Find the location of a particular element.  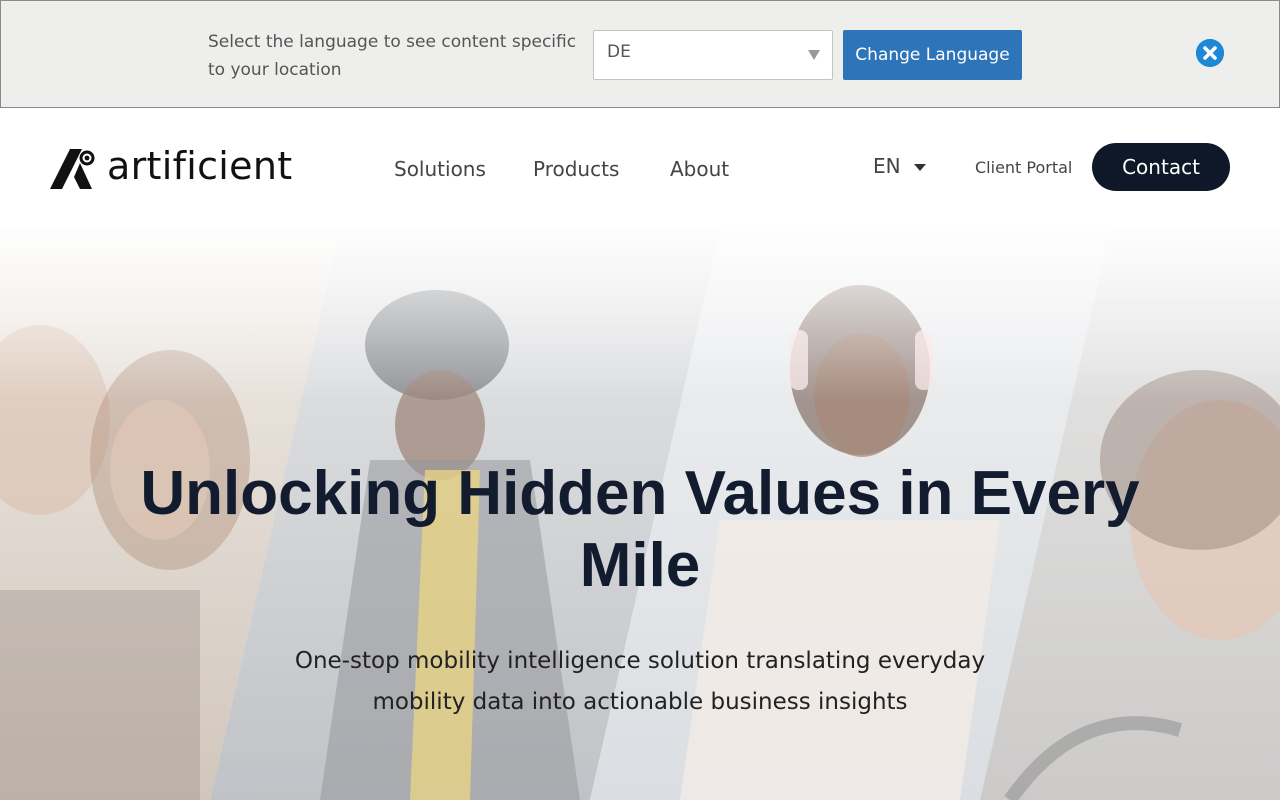

language-select: DE is located at coordinates (713, 55).